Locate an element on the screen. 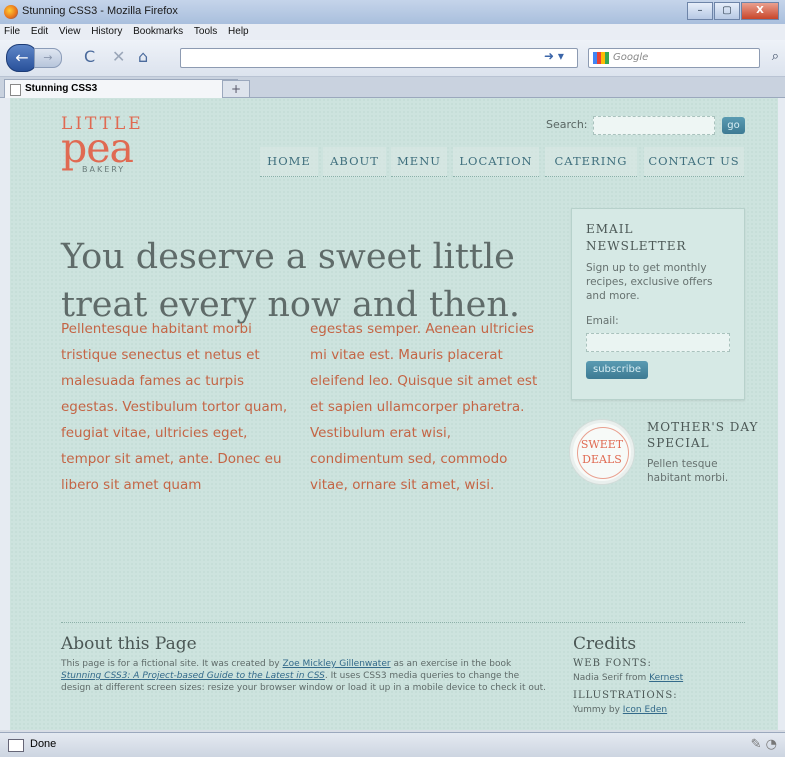 This screenshot has width=785, height=757. site-search-input is located at coordinates (654, 125).